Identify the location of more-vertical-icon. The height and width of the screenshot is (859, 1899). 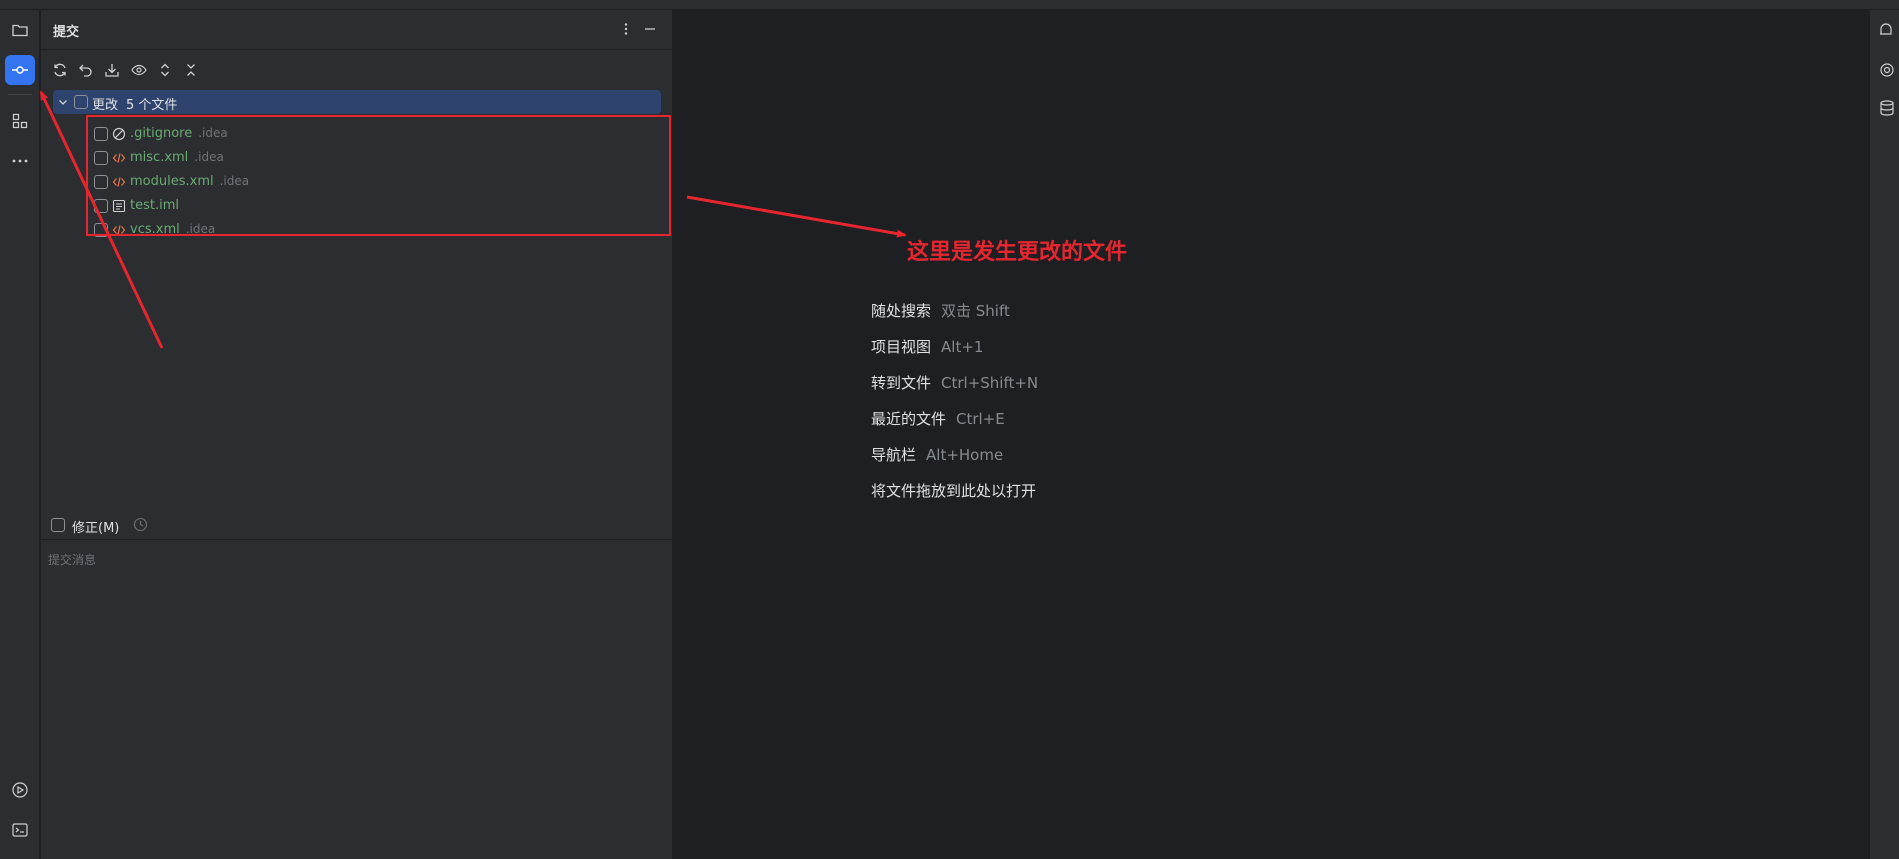
(626, 29).